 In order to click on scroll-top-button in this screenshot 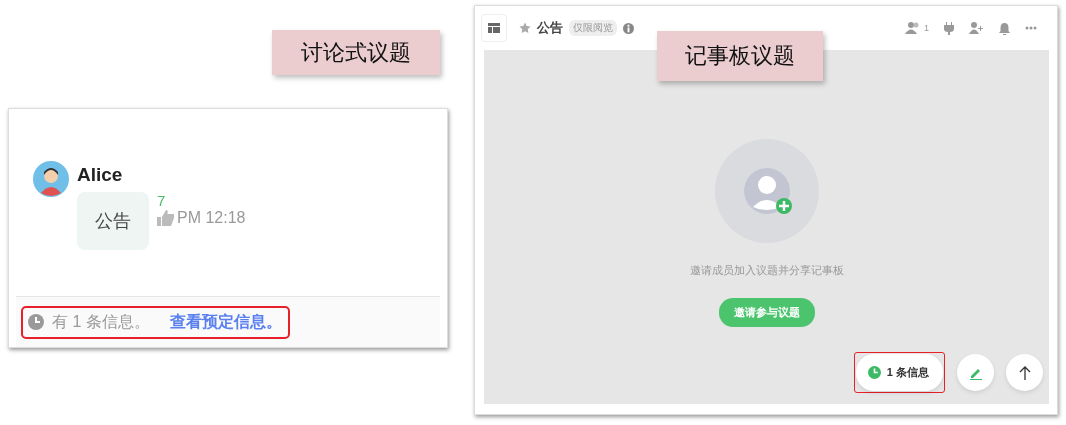, I will do `click(1024, 372)`.